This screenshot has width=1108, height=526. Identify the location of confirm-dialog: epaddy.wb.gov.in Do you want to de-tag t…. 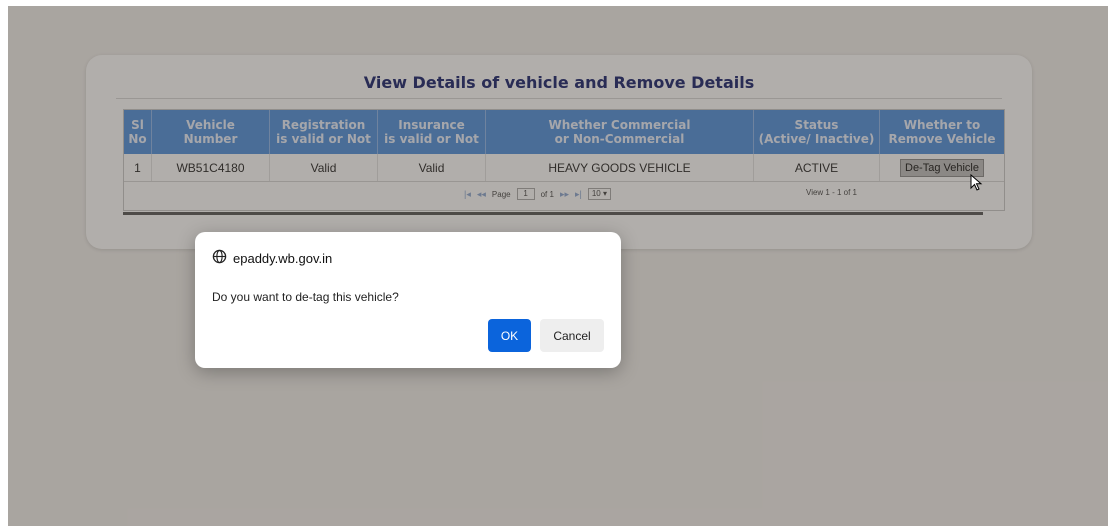
(408, 300).